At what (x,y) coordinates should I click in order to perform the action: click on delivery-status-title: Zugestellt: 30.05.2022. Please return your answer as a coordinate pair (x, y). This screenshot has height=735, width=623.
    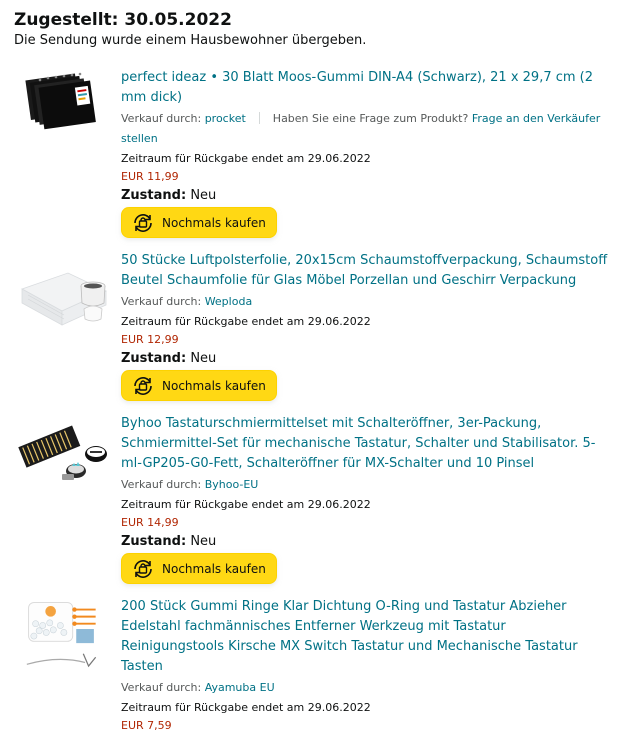
    Looking at the image, I should click on (123, 20).